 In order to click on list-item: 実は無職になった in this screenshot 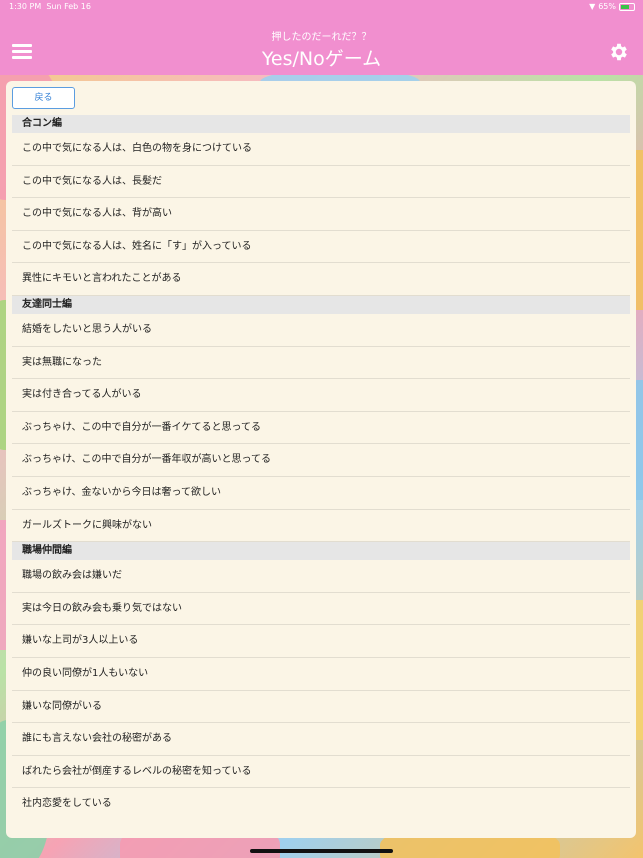, I will do `click(321, 363)`.